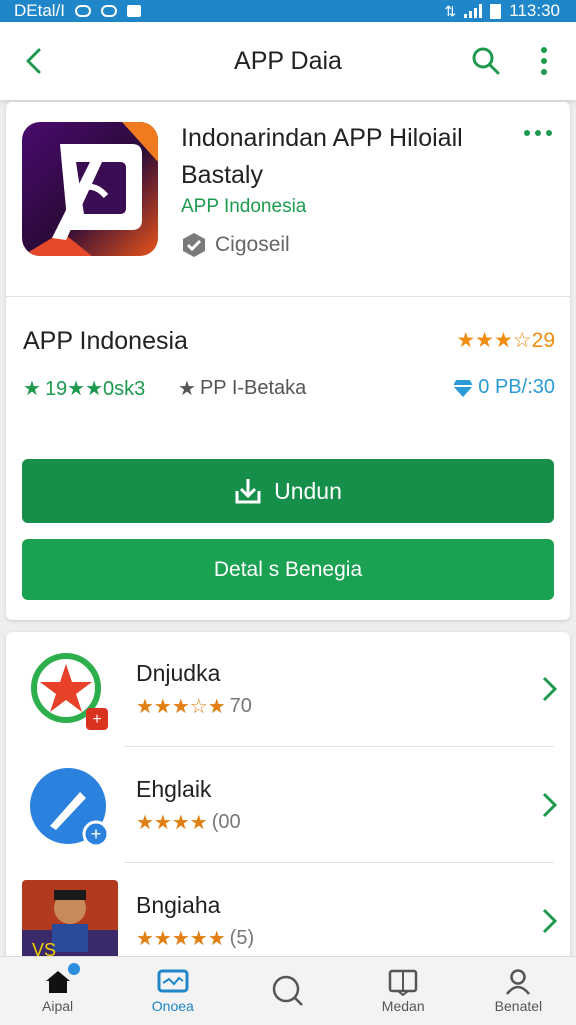 This screenshot has height=1025, width=576. Describe the element at coordinates (58, 1006) in the screenshot. I see `nav-label: Aipal` at that location.